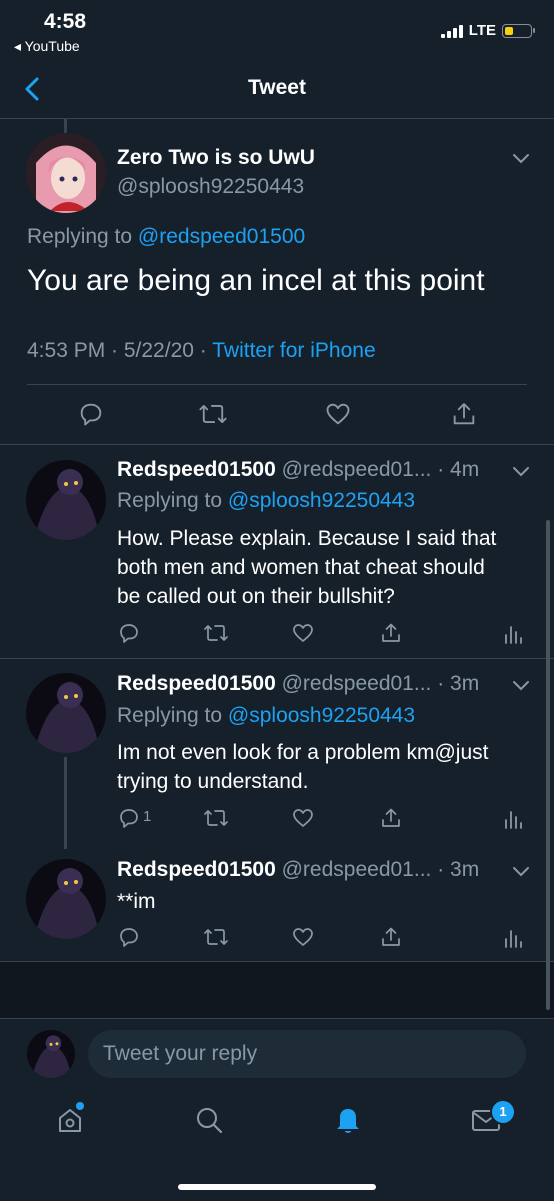 This screenshot has height=1201, width=554. What do you see at coordinates (327, 819) in the screenshot?
I see `reply-actions: 1` at bounding box center [327, 819].